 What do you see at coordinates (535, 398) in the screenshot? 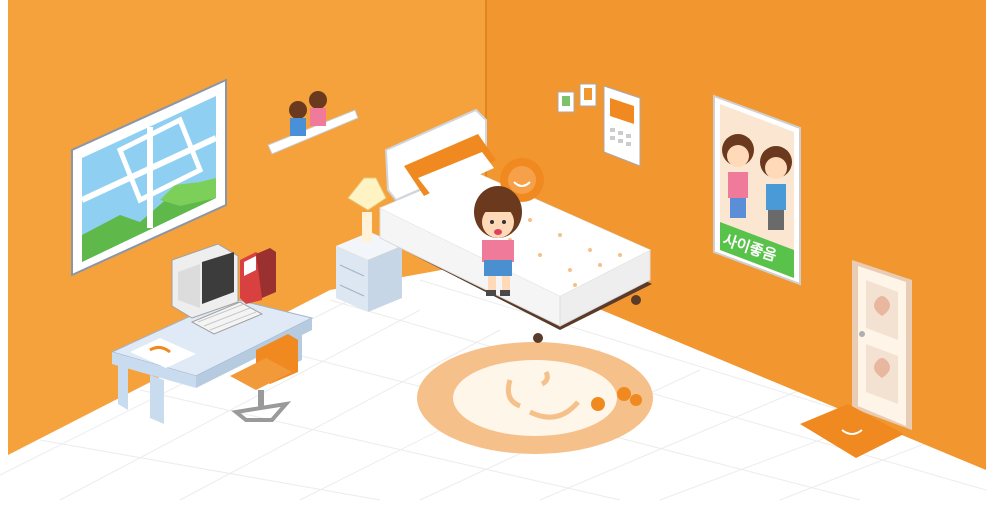
I see `round-rug` at bounding box center [535, 398].